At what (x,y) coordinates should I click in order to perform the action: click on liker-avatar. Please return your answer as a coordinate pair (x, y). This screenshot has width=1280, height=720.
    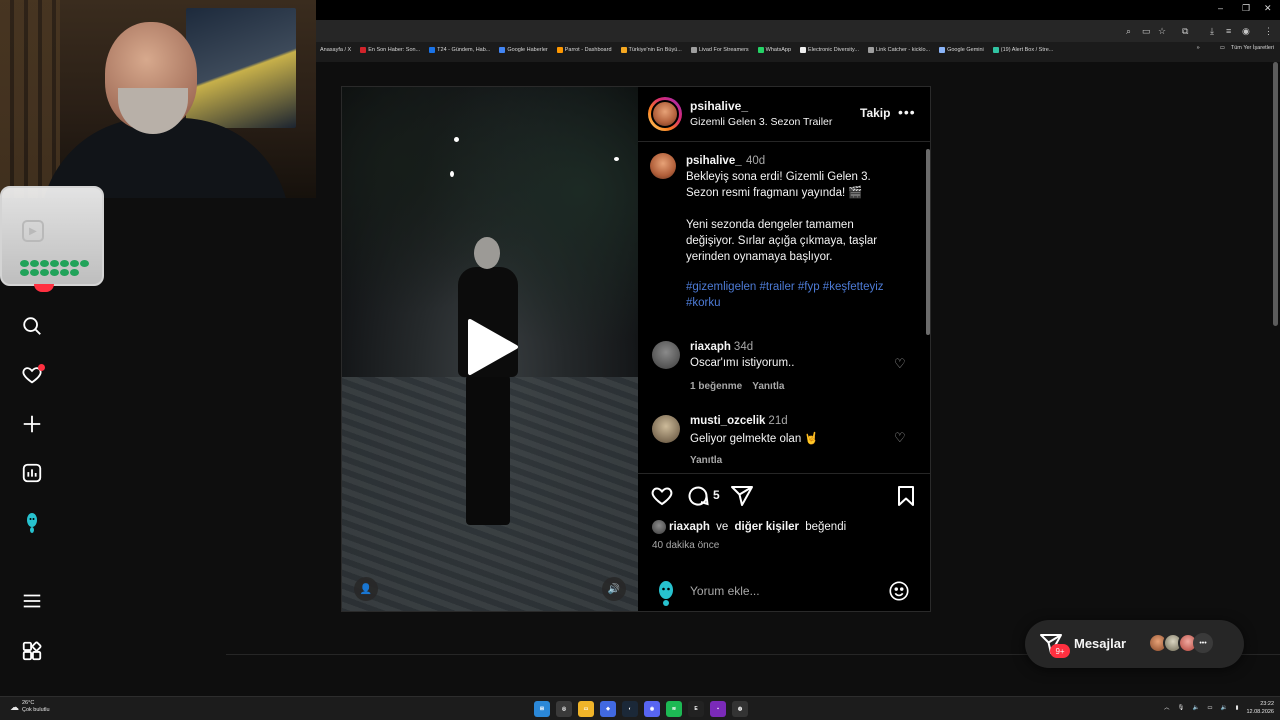
    Looking at the image, I should click on (659, 527).